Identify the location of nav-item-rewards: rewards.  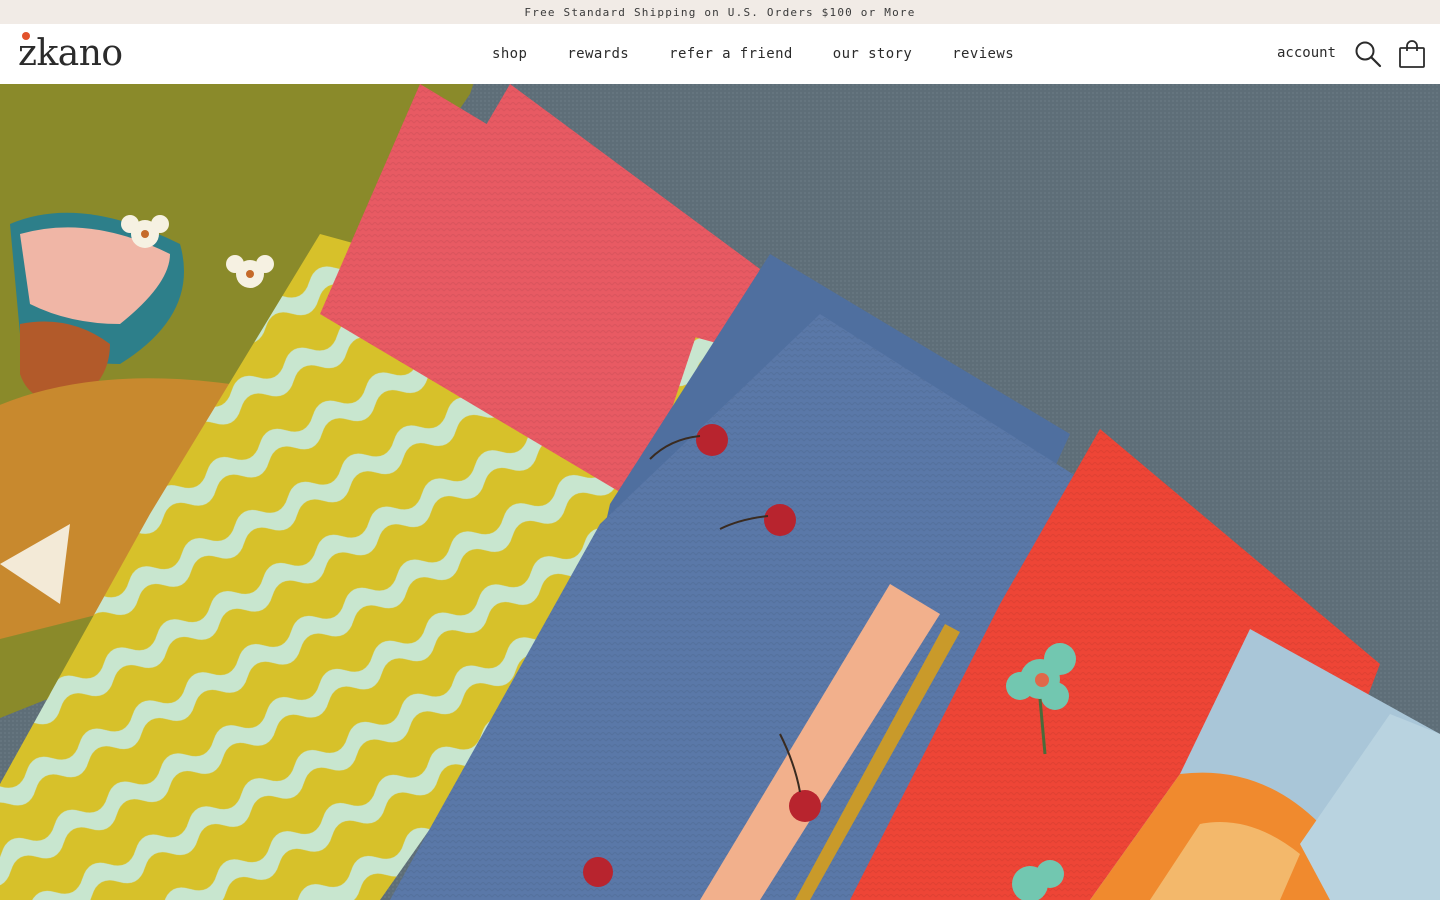
(598, 54).